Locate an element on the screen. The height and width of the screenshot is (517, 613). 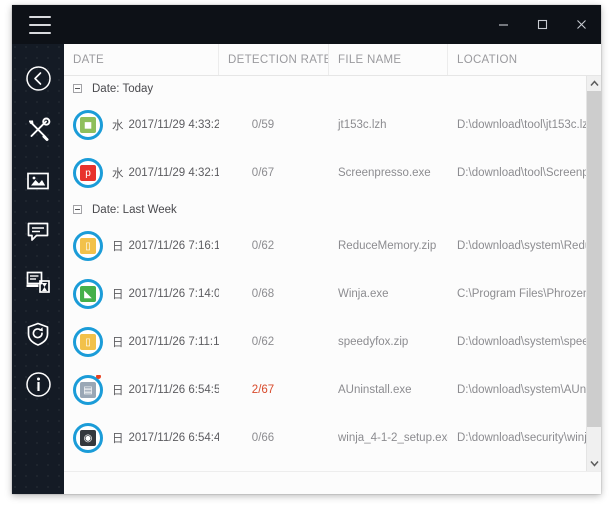
info-circle-icon is located at coordinates (38, 384).